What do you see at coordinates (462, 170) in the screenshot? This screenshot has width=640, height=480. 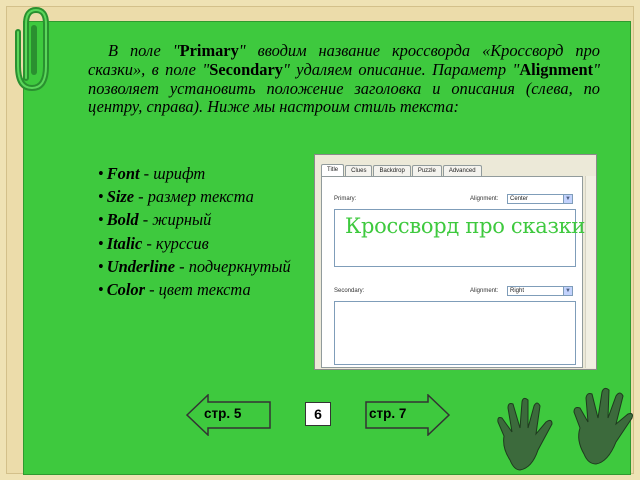 I see `tab-advanced: Advanced` at bounding box center [462, 170].